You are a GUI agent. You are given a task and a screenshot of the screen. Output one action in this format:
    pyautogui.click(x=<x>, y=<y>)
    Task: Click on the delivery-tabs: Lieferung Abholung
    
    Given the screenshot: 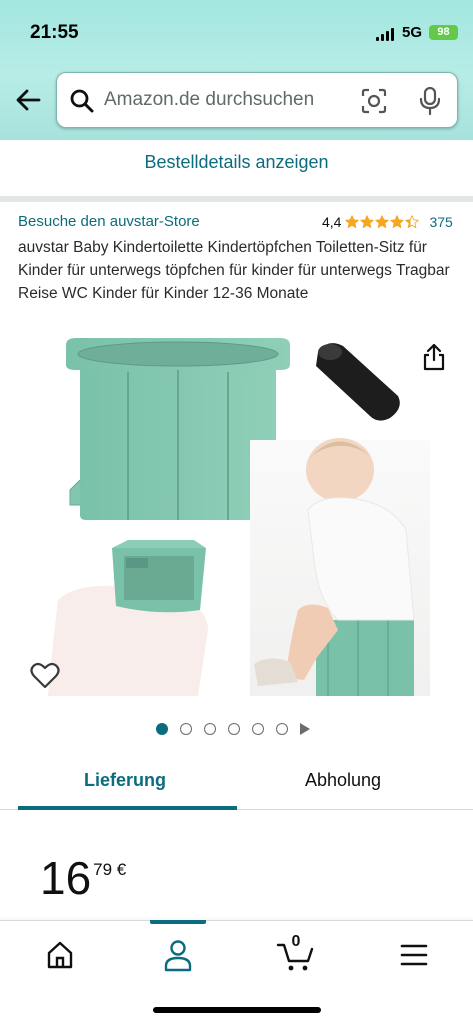 What is the action you would take?
    pyautogui.click(x=236, y=784)
    